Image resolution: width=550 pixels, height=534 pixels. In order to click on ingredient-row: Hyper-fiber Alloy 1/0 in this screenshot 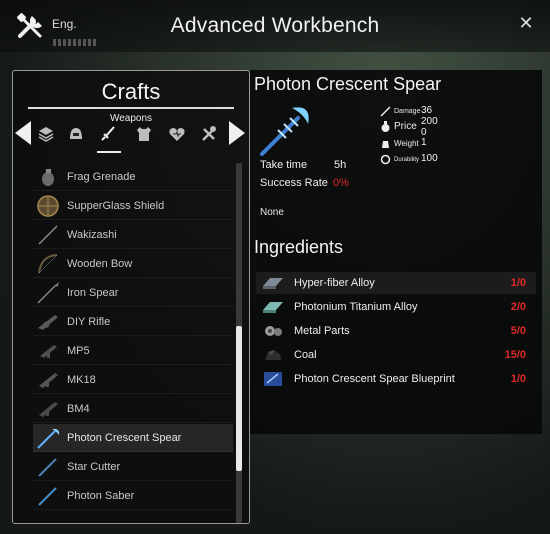, I will do `click(396, 283)`.